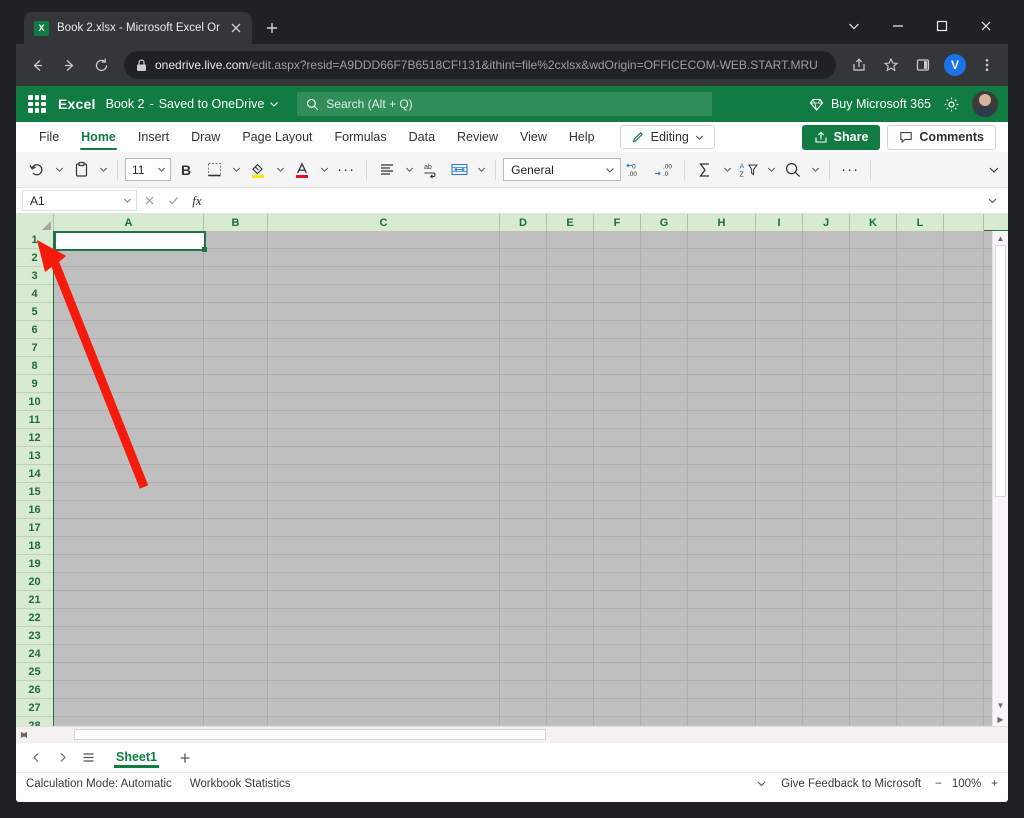  I want to click on grid-cell-G4, so click(664, 294).